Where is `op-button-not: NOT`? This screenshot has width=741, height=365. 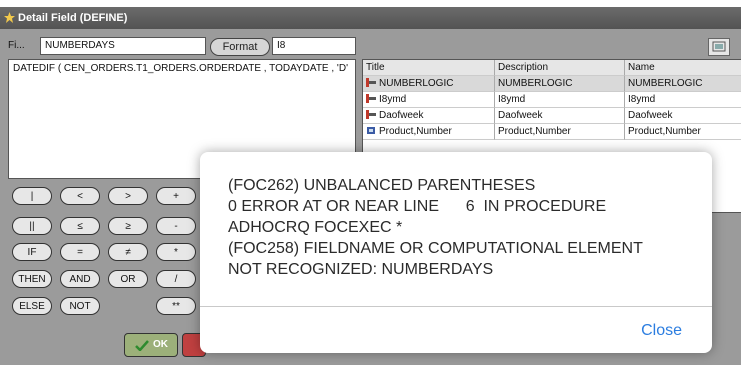 op-button-not: NOT is located at coordinates (80, 306).